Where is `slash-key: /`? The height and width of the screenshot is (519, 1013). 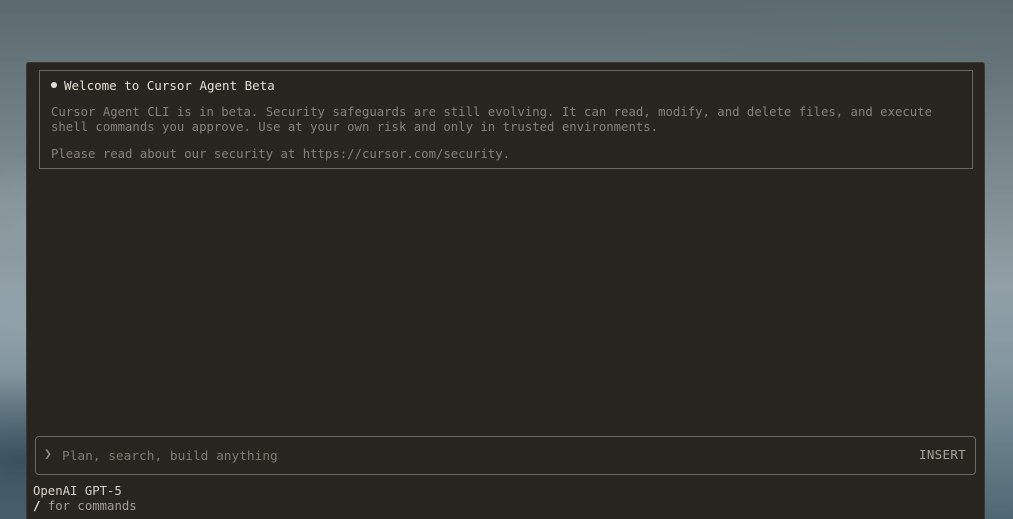
slash-key: / is located at coordinates (37, 506).